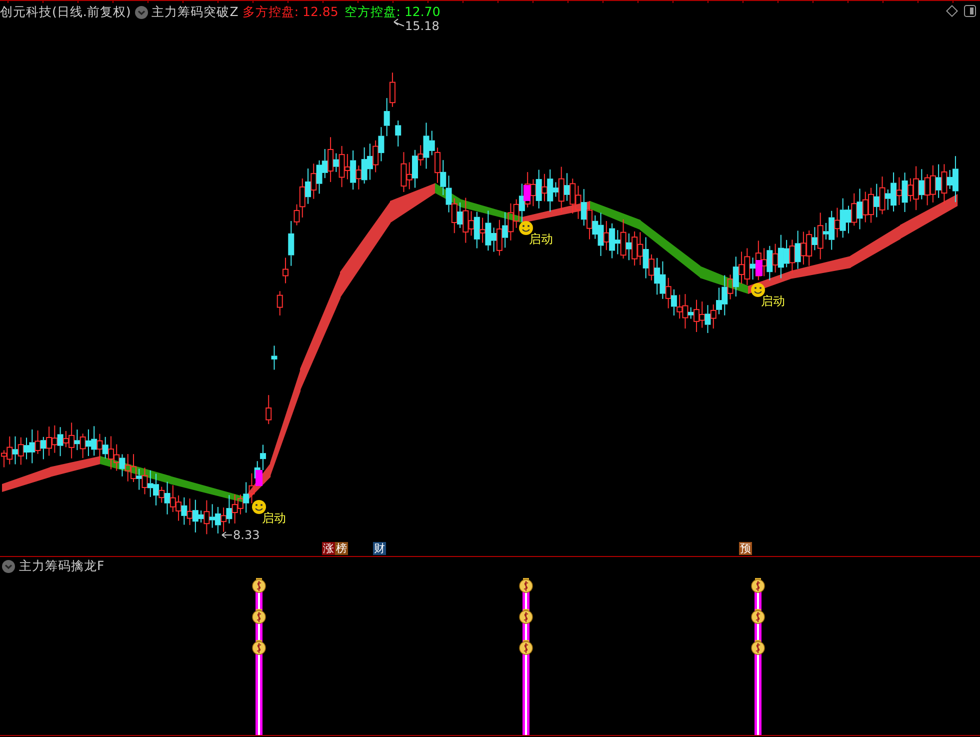 This screenshot has width=980, height=737. Describe the element at coordinates (195, 11) in the screenshot. I see `indicator-name: 主力筹码突破Z` at that location.